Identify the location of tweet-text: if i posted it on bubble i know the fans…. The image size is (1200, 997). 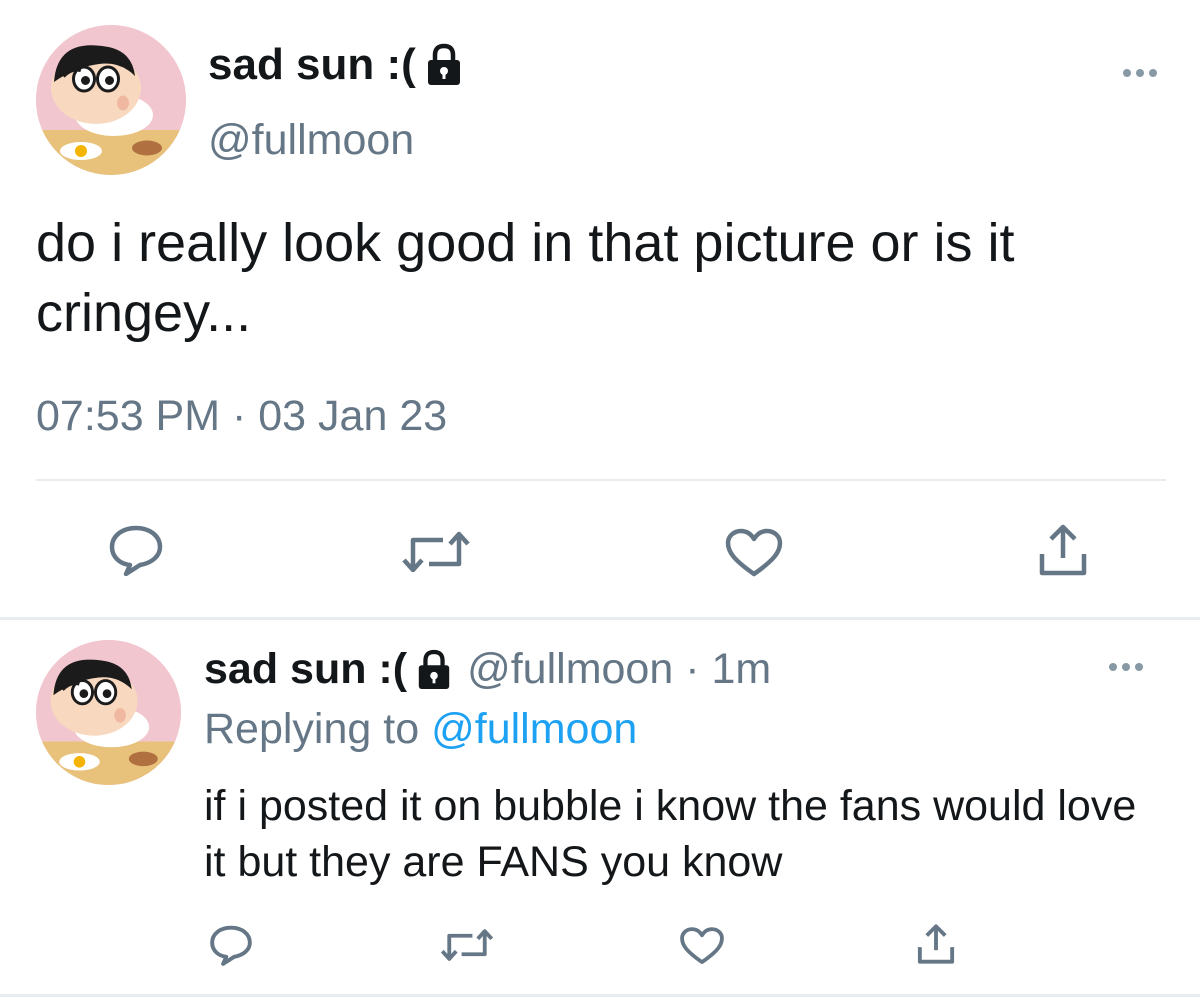
(670, 834).